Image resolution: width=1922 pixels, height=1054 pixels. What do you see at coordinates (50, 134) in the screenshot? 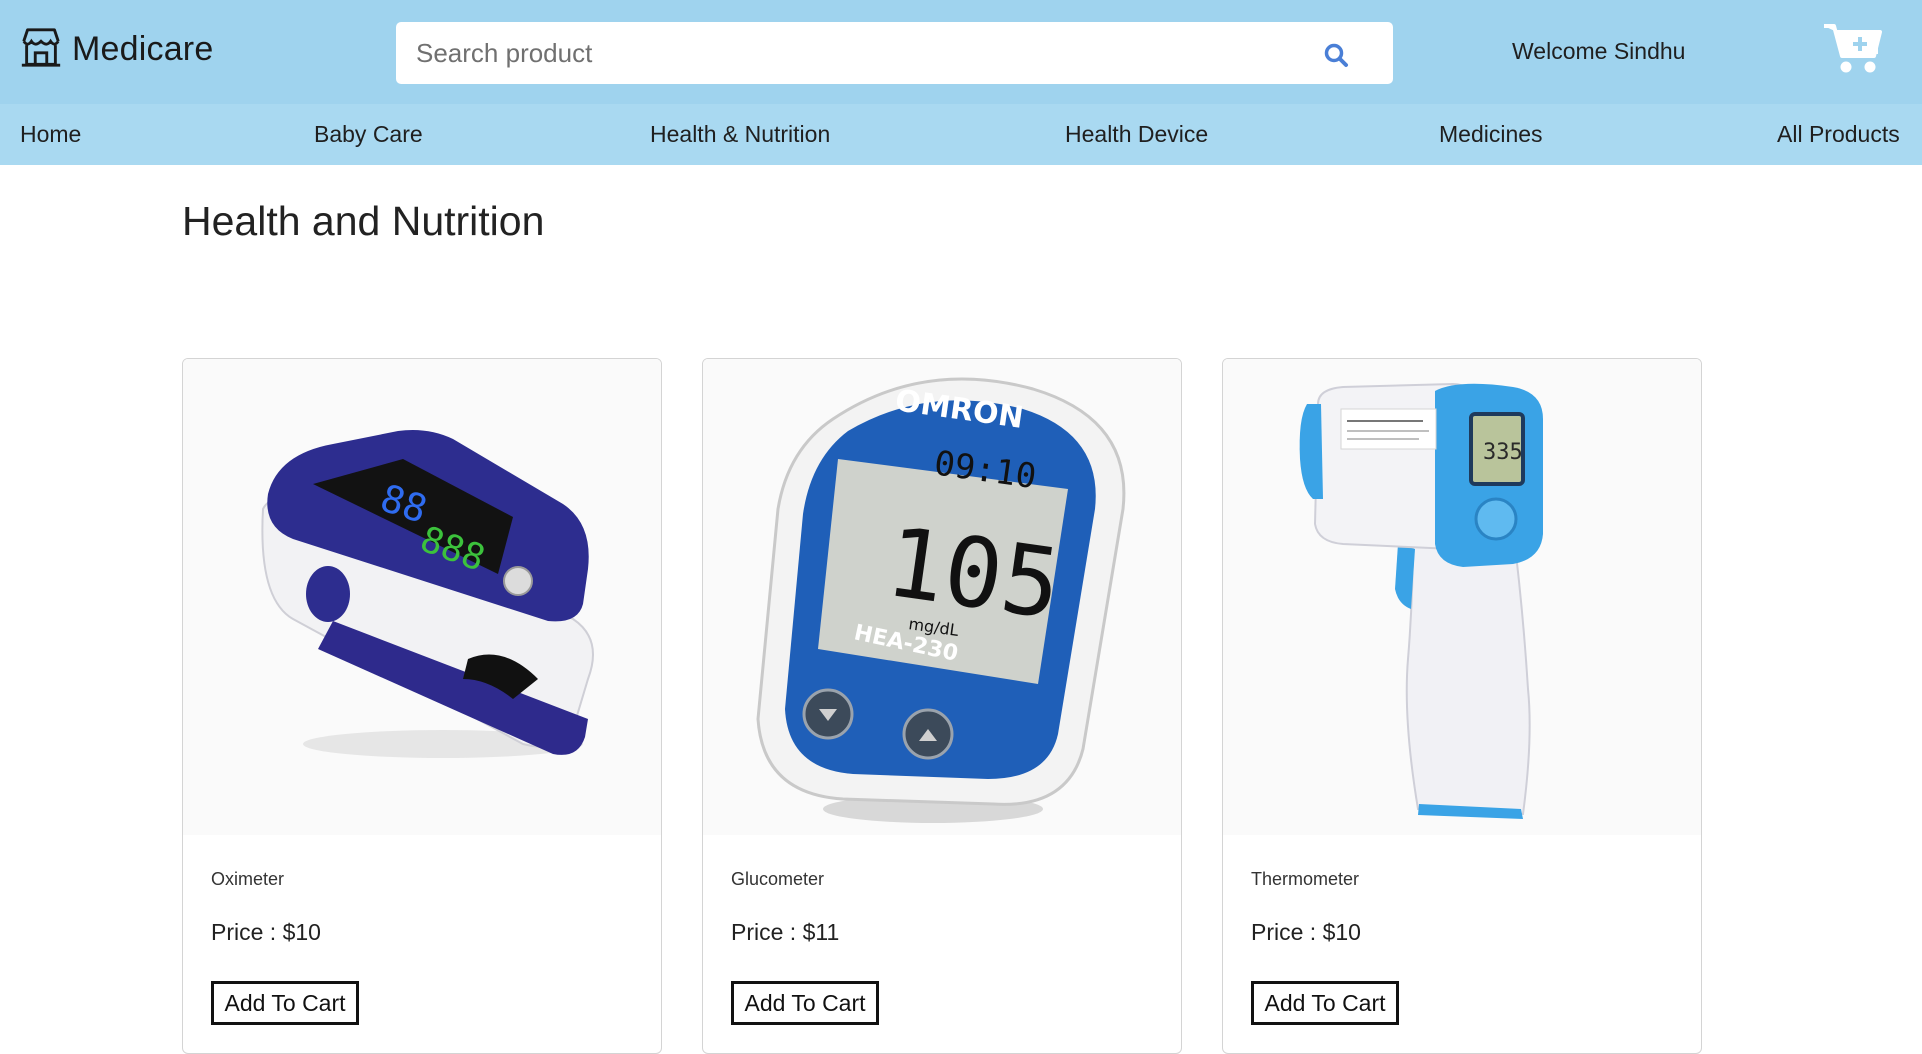
I see `nav-item-home: Home` at bounding box center [50, 134].